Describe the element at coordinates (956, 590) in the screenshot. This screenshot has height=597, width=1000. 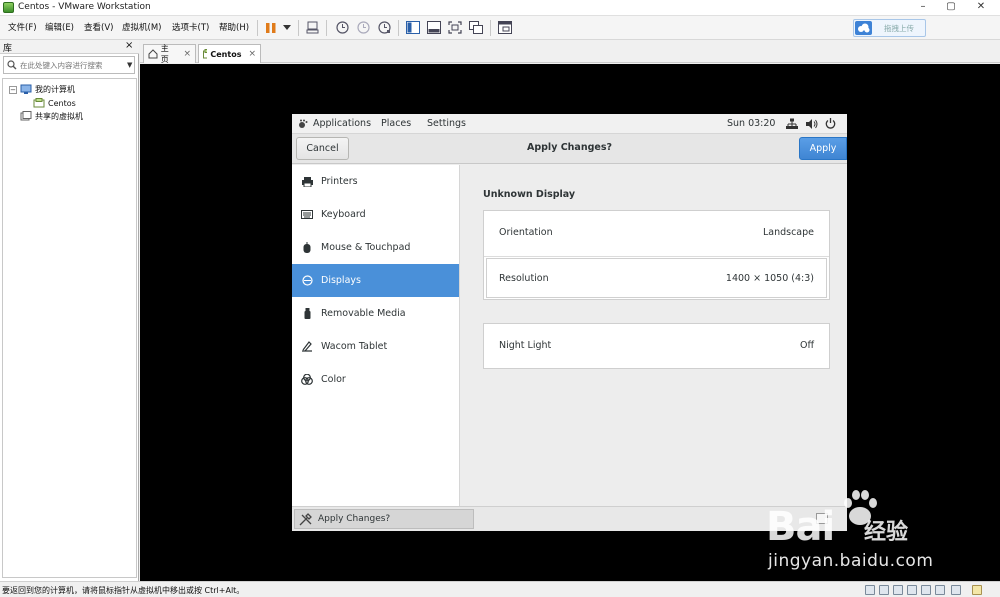
I see `display-device-icon` at that location.